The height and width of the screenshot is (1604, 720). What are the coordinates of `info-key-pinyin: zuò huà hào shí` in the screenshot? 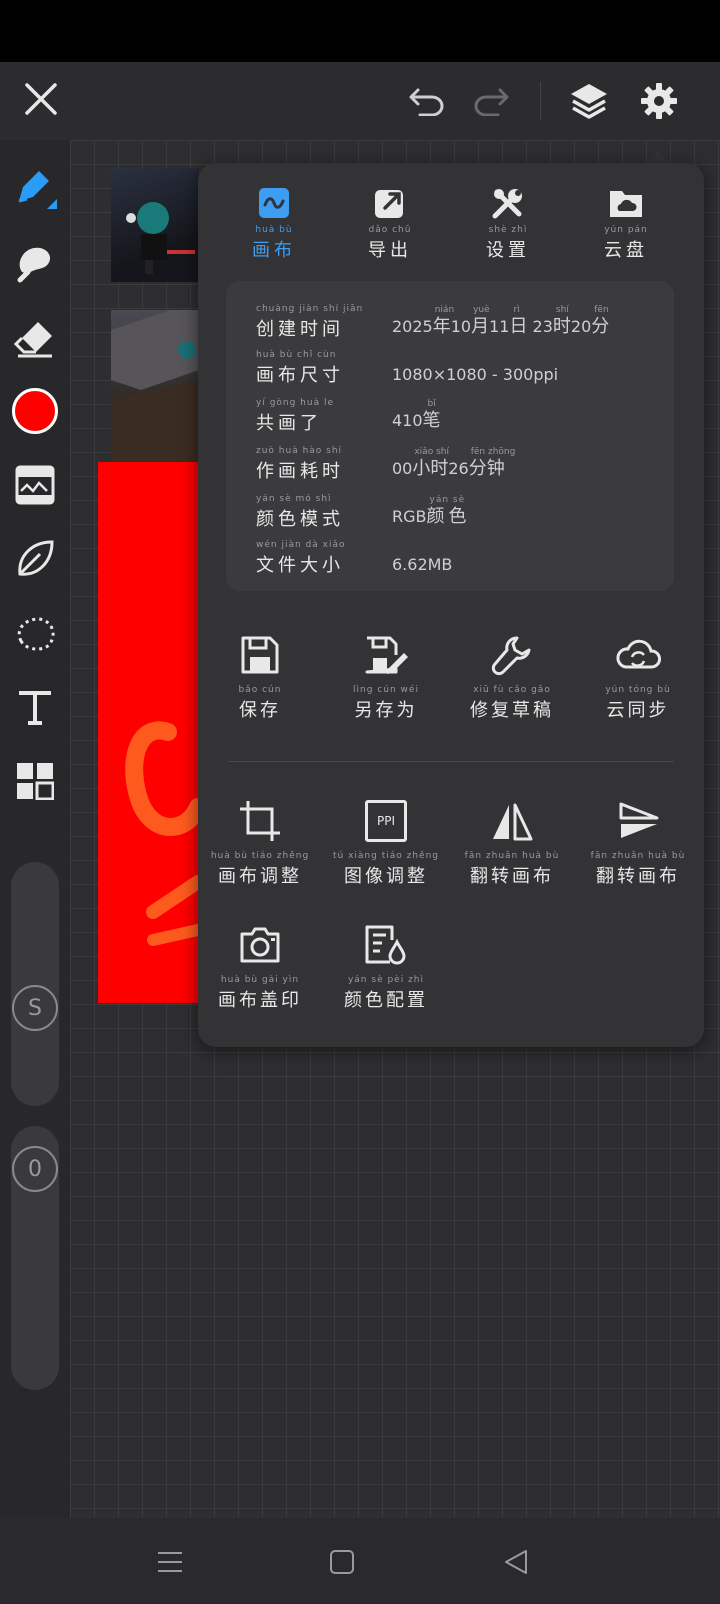 It's located at (299, 451).